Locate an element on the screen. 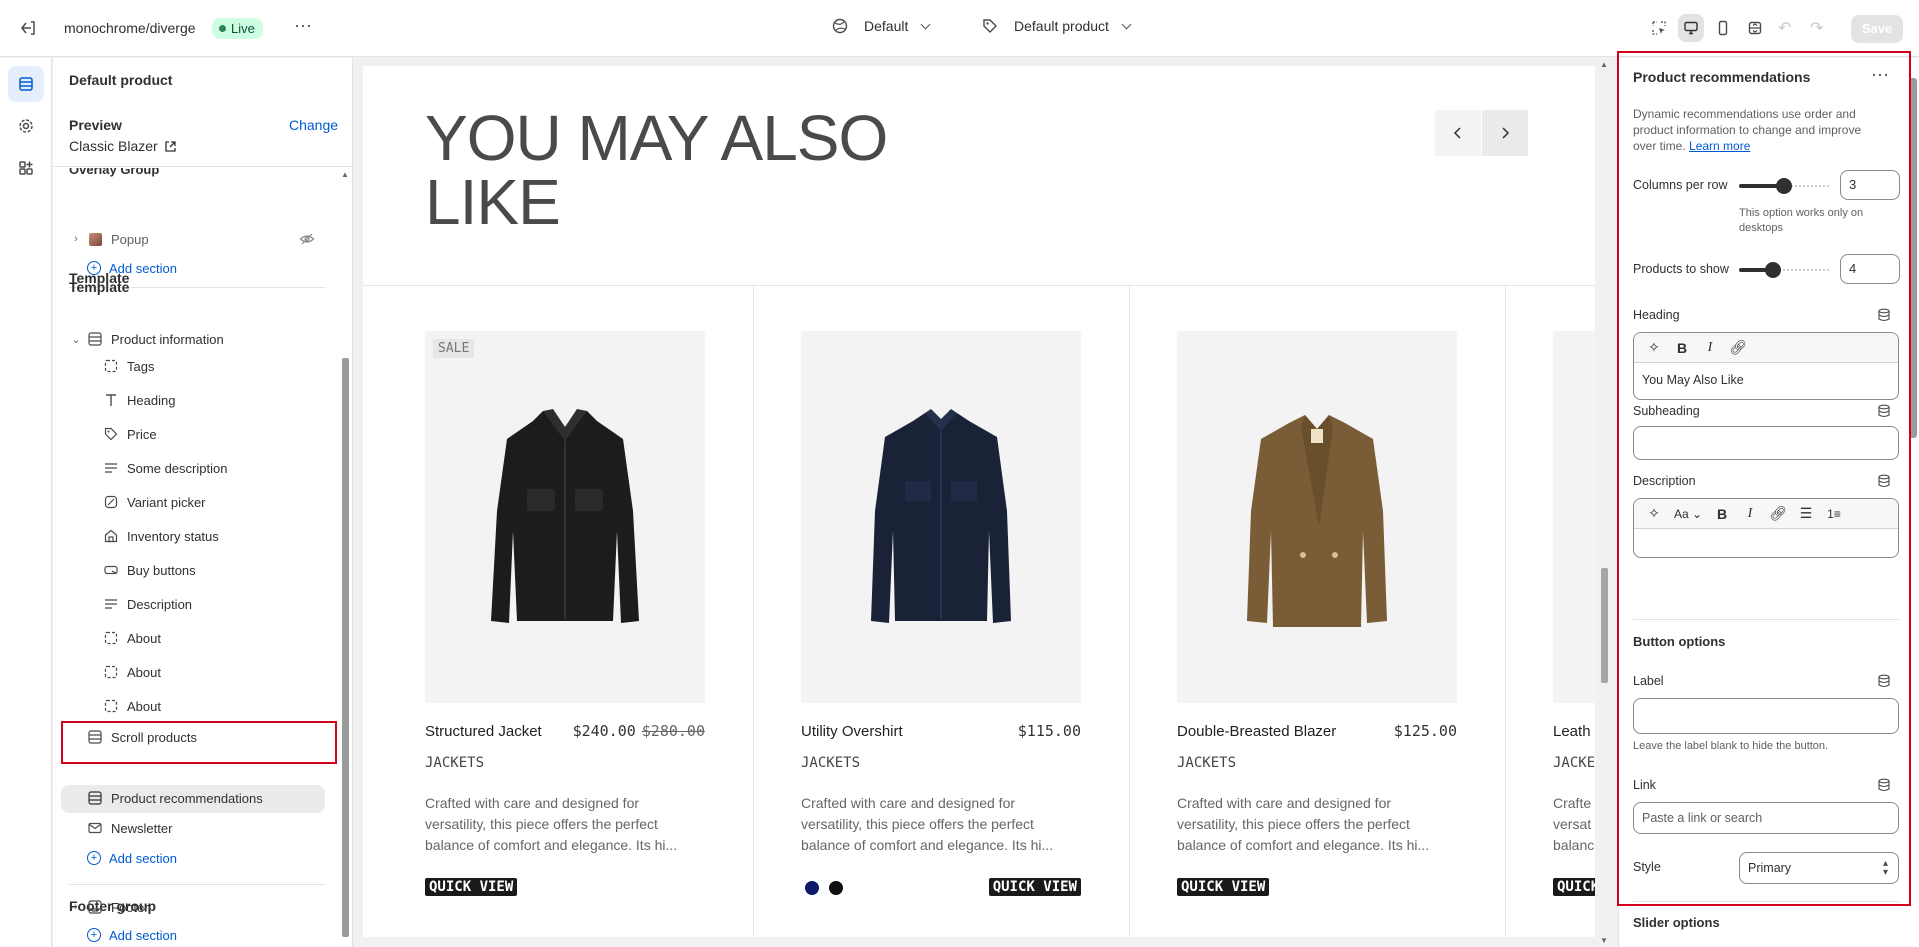 Image resolution: width=1919 pixels, height=947 pixels. section-scroll-products: Scroll products is located at coordinates (213, 737).